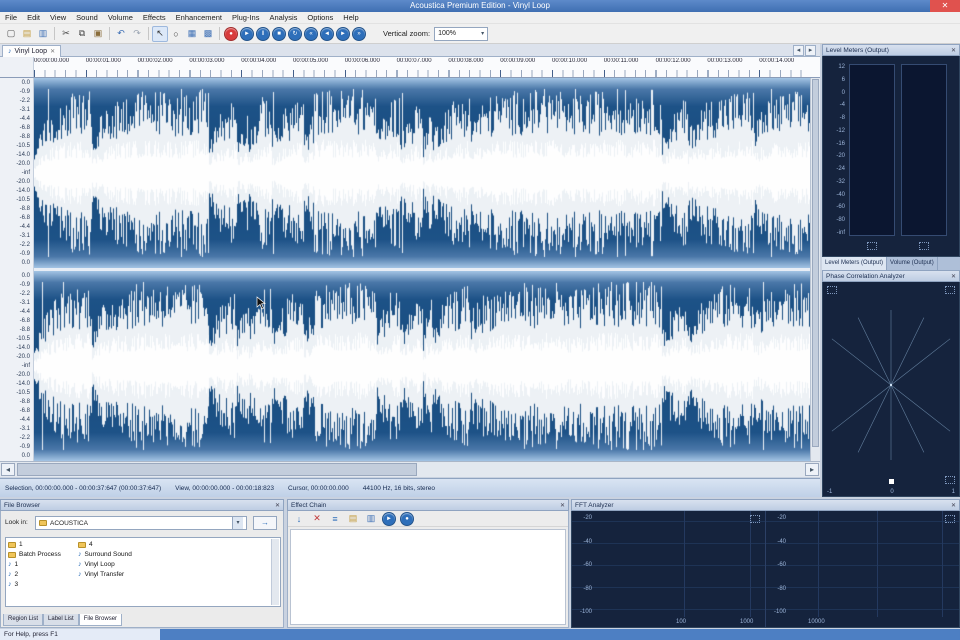 The height and width of the screenshot is (640, 960). Describe the element at coordinates (924, 150) in the screenshot. I see `meter-bar-right` at that location.